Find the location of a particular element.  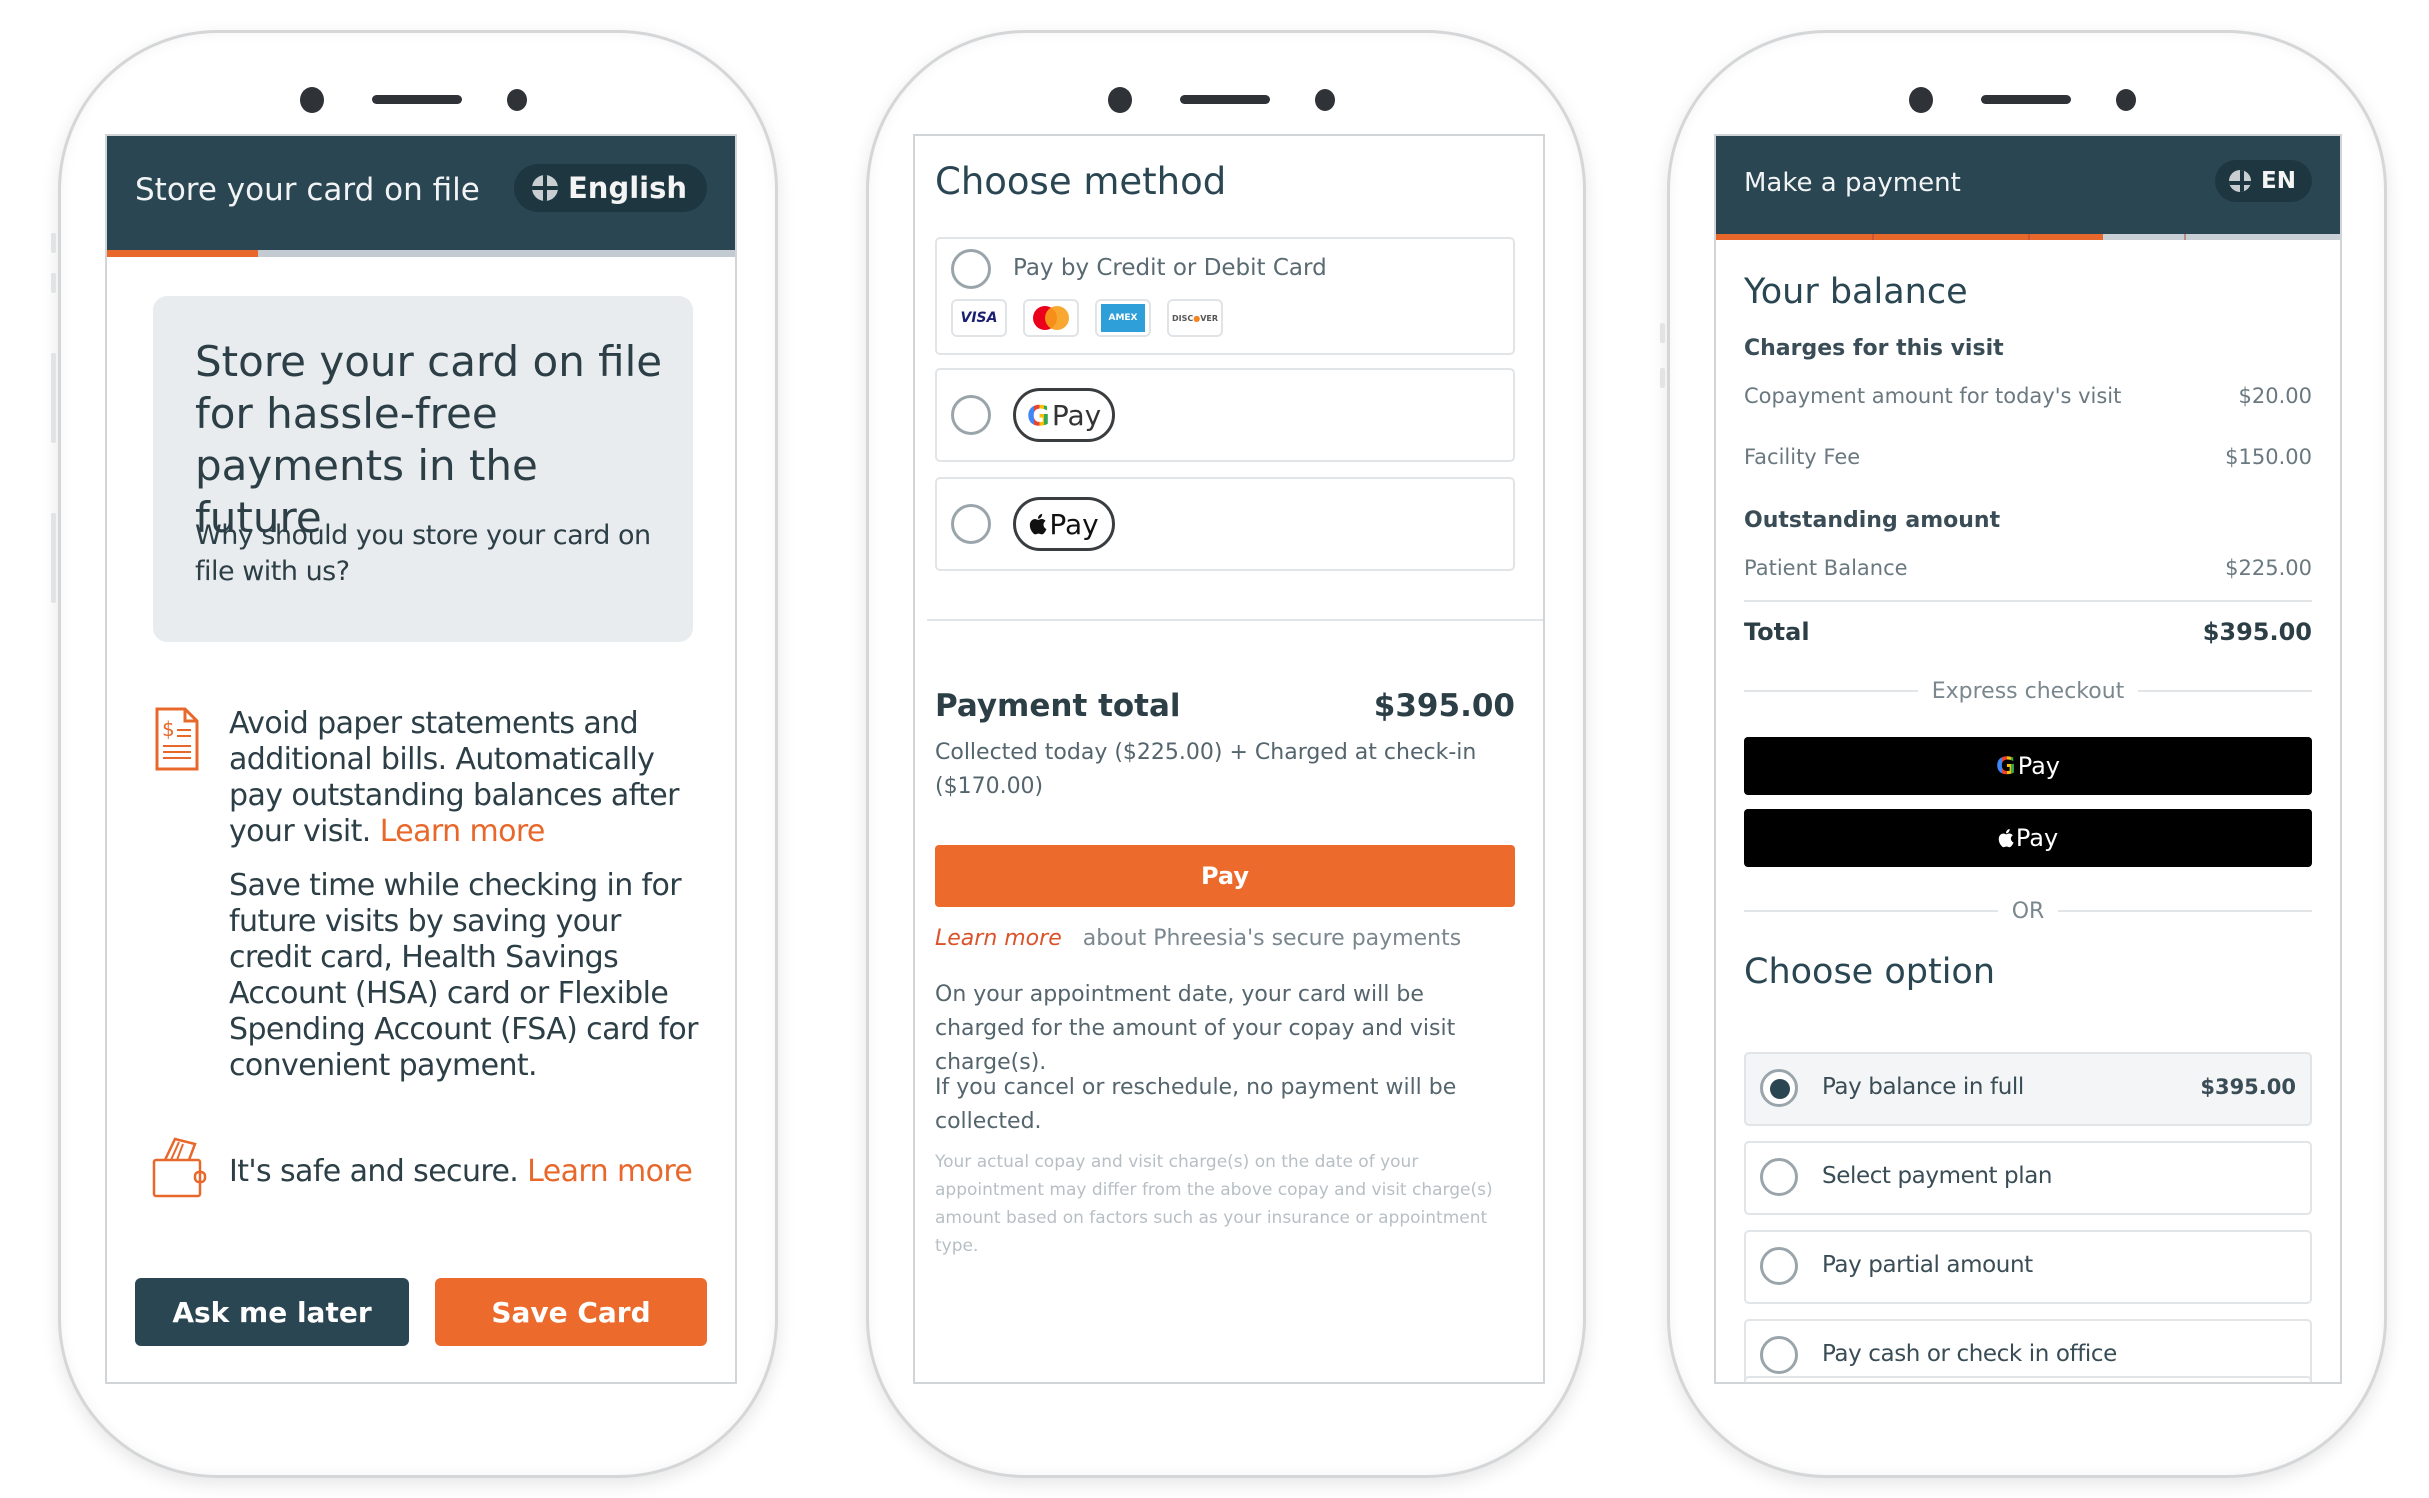

visa-logo-icon: VISA is located at coordinates (979, 318).